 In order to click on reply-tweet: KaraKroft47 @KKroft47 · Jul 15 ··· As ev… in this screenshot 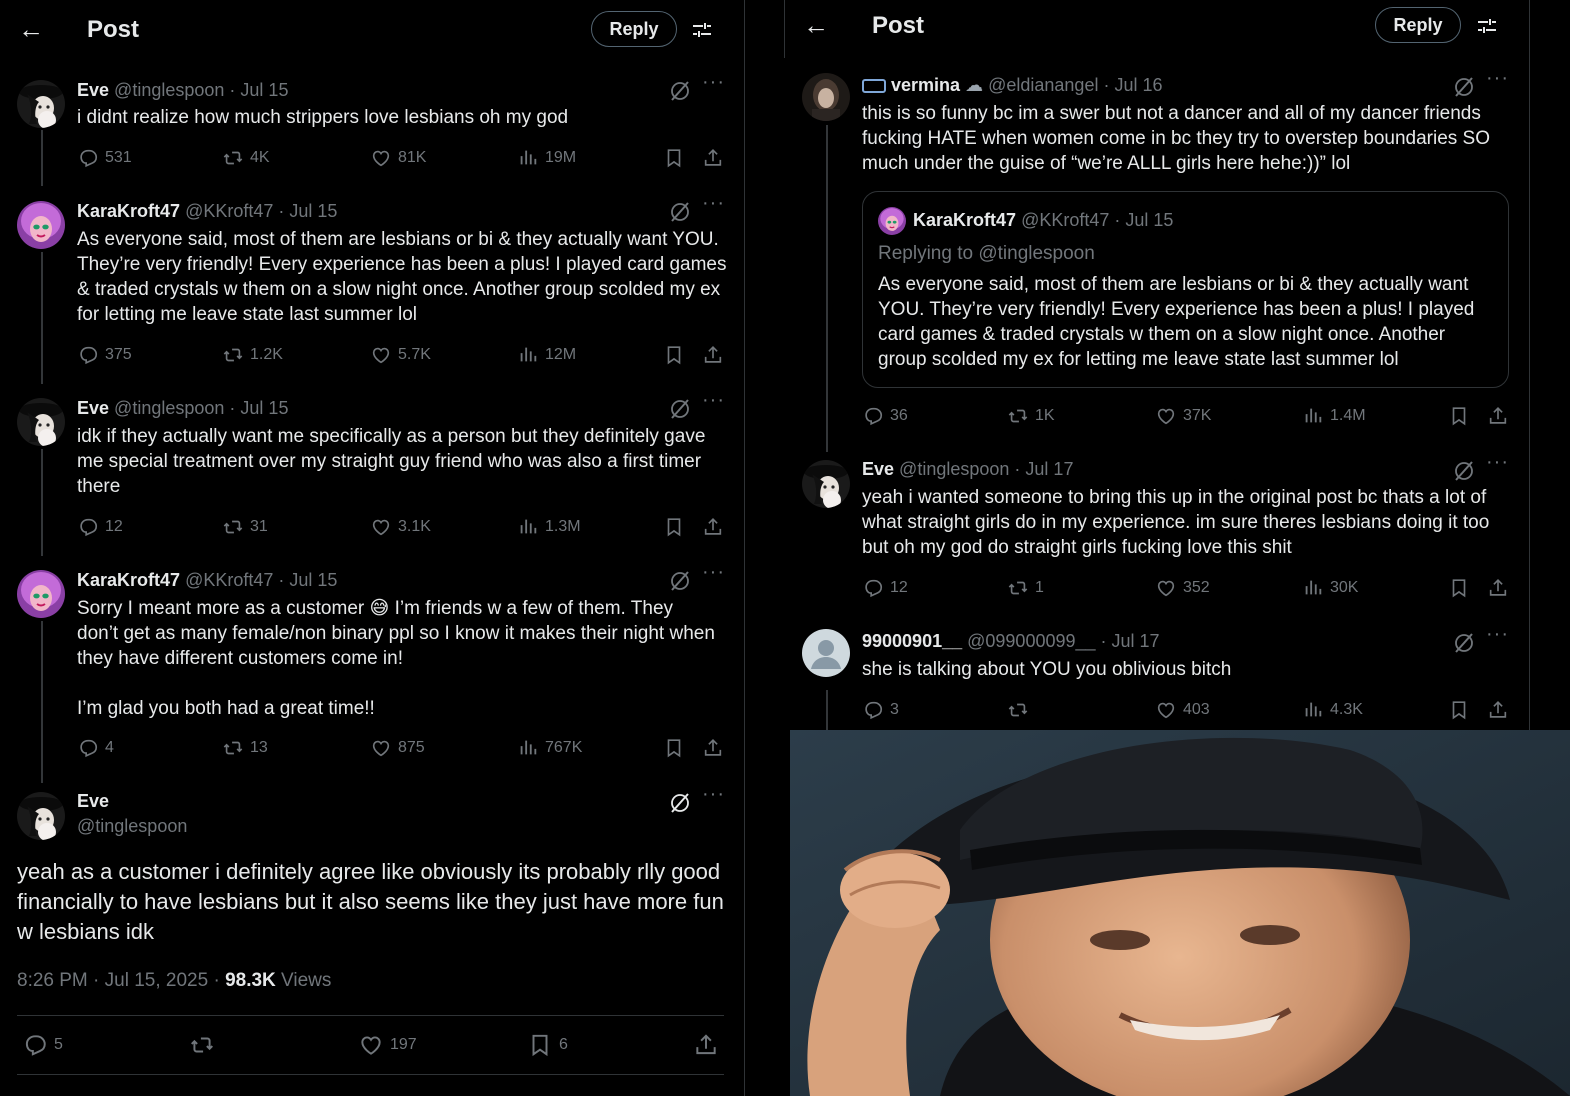, I will do `click(371, 288)`.